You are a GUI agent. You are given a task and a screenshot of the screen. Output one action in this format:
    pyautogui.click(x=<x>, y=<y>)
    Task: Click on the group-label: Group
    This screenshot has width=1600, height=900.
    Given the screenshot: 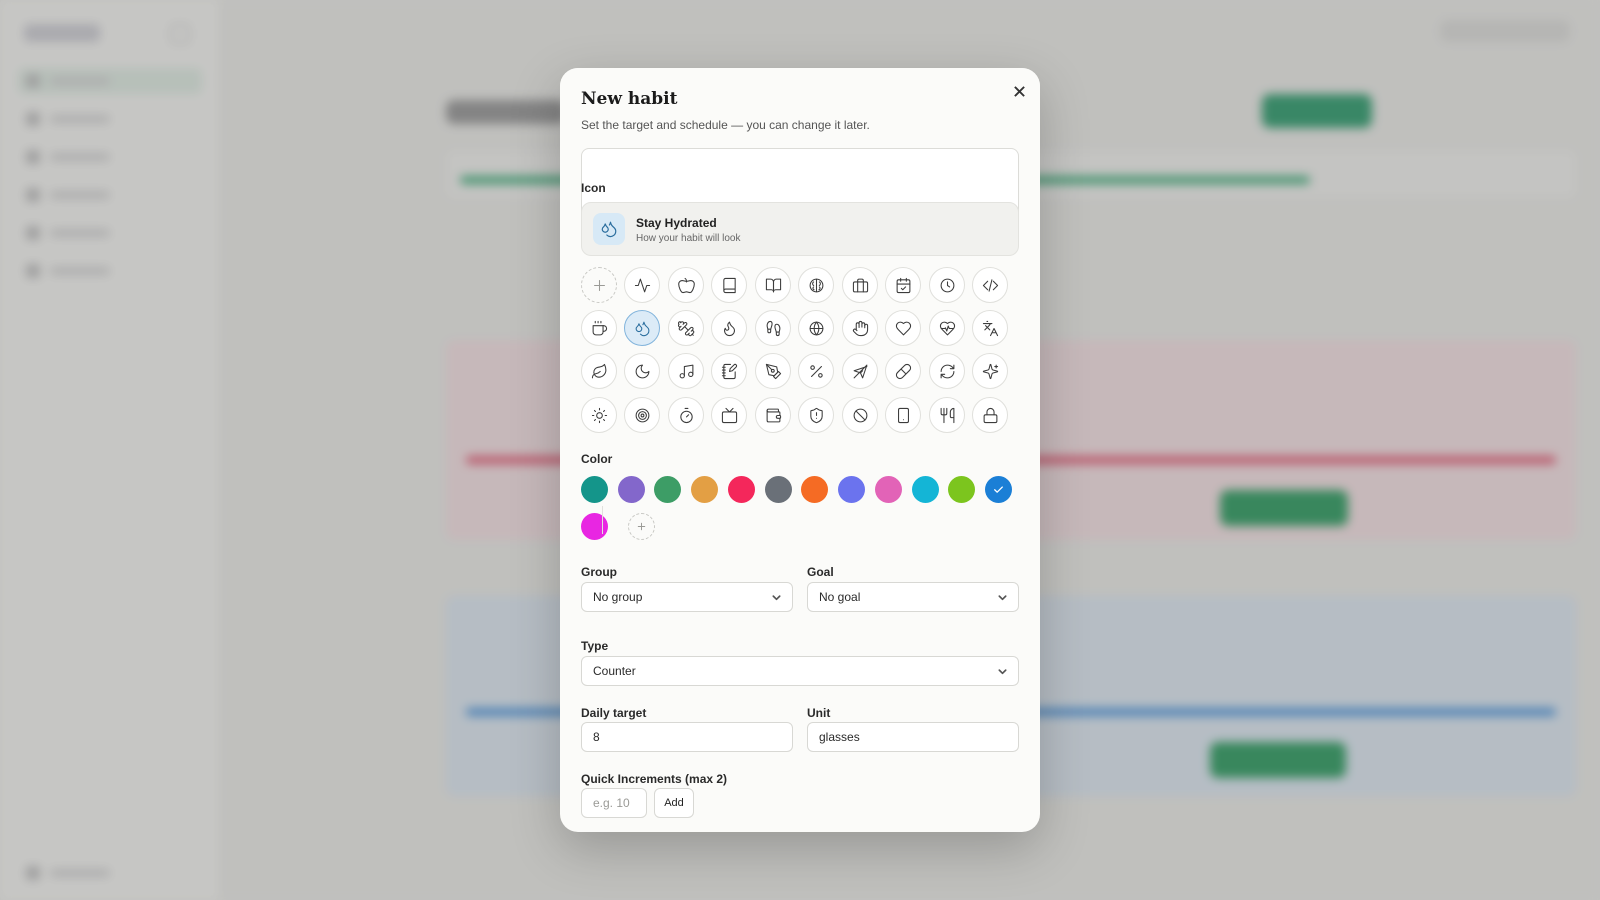 What is the action you would take?
    pyautogui.click(x=599, y=572)
    